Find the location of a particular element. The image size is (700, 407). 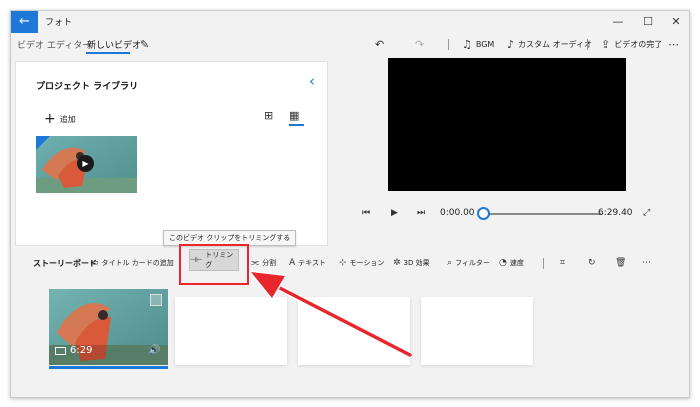

minimize-icon: — is located at coordinates (618, 21).